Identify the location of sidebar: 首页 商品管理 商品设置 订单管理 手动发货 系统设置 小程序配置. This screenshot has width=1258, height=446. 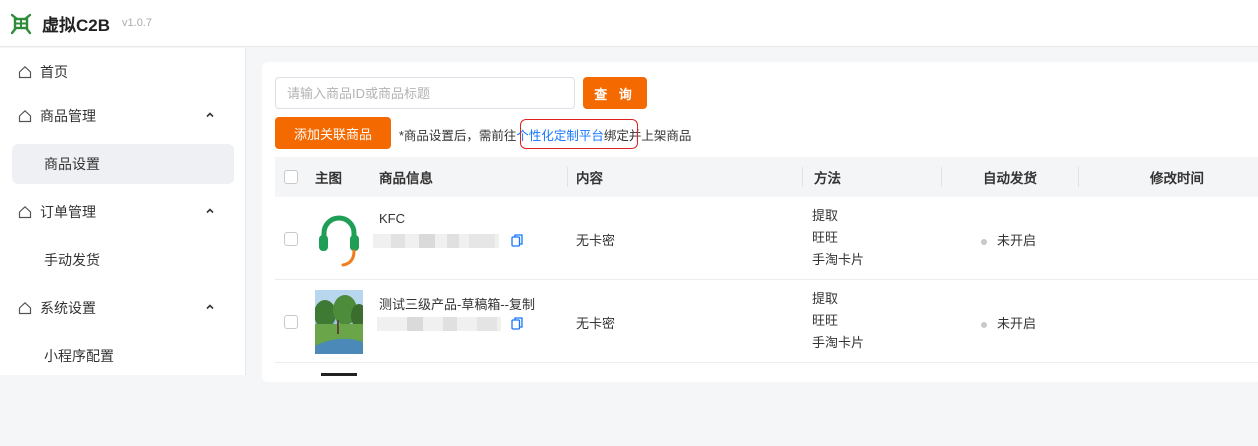
(123, 211).